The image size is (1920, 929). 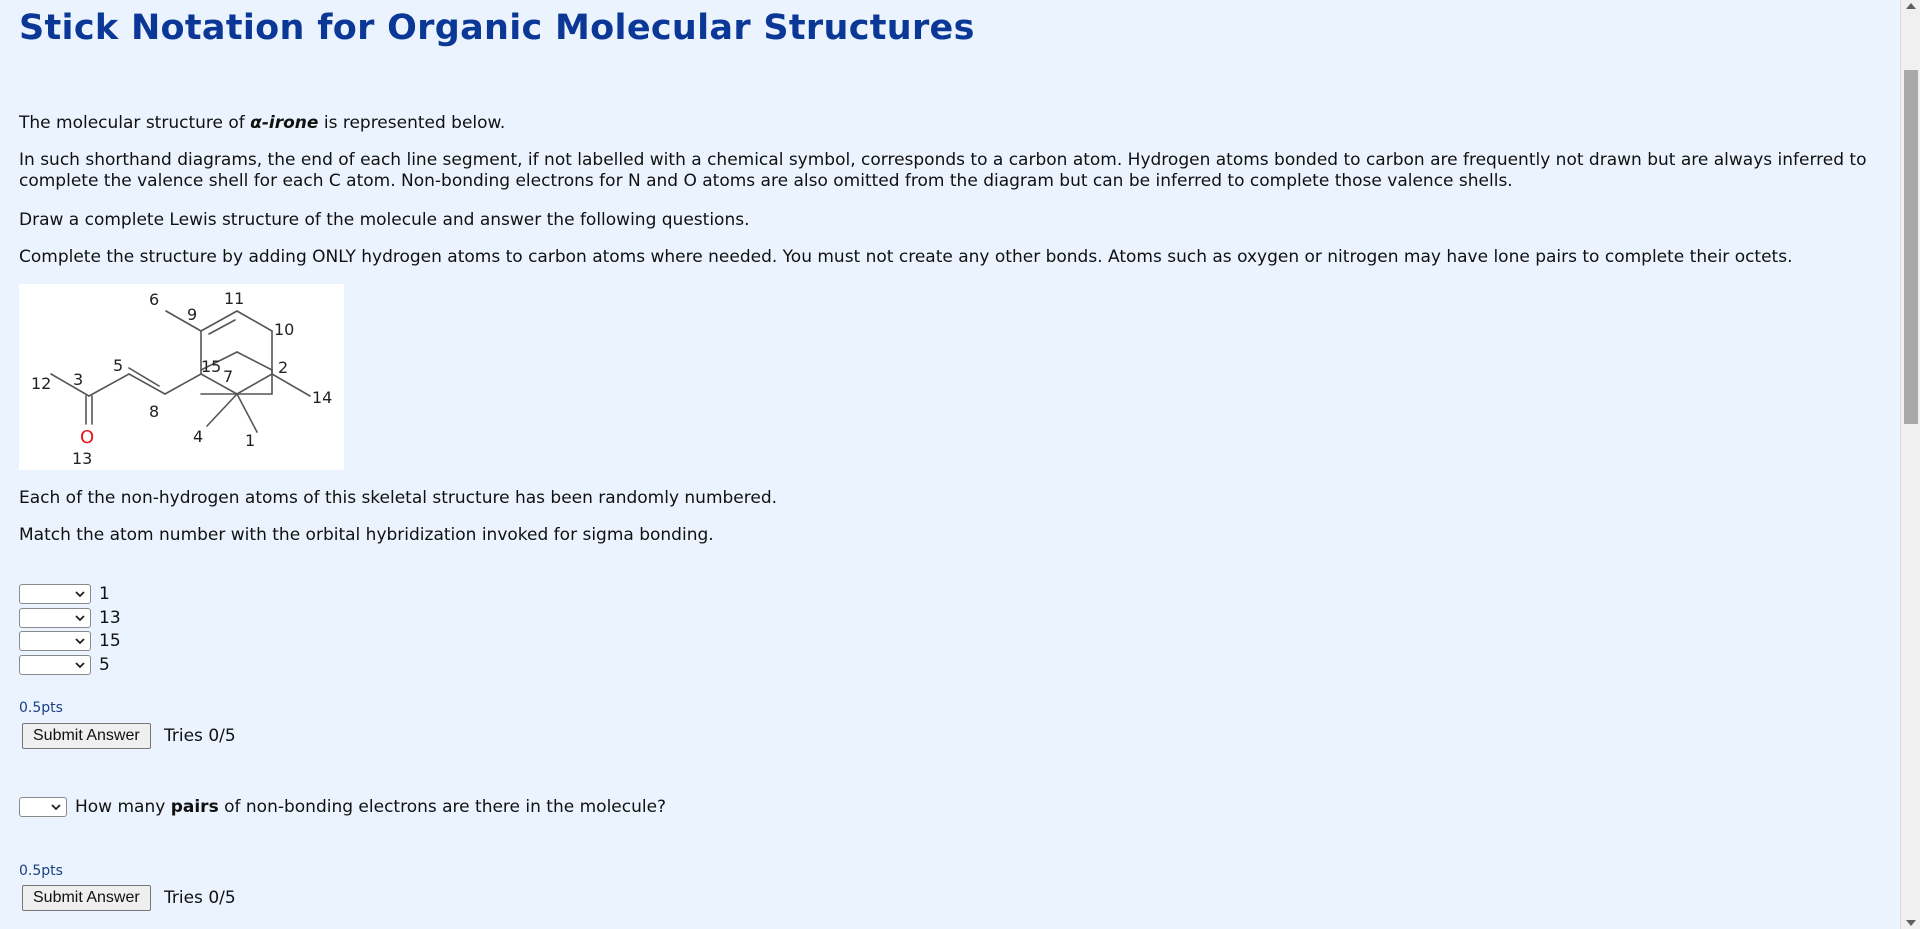 I want to click on atom-label-oxygen: O, so click(x=87, y=437).